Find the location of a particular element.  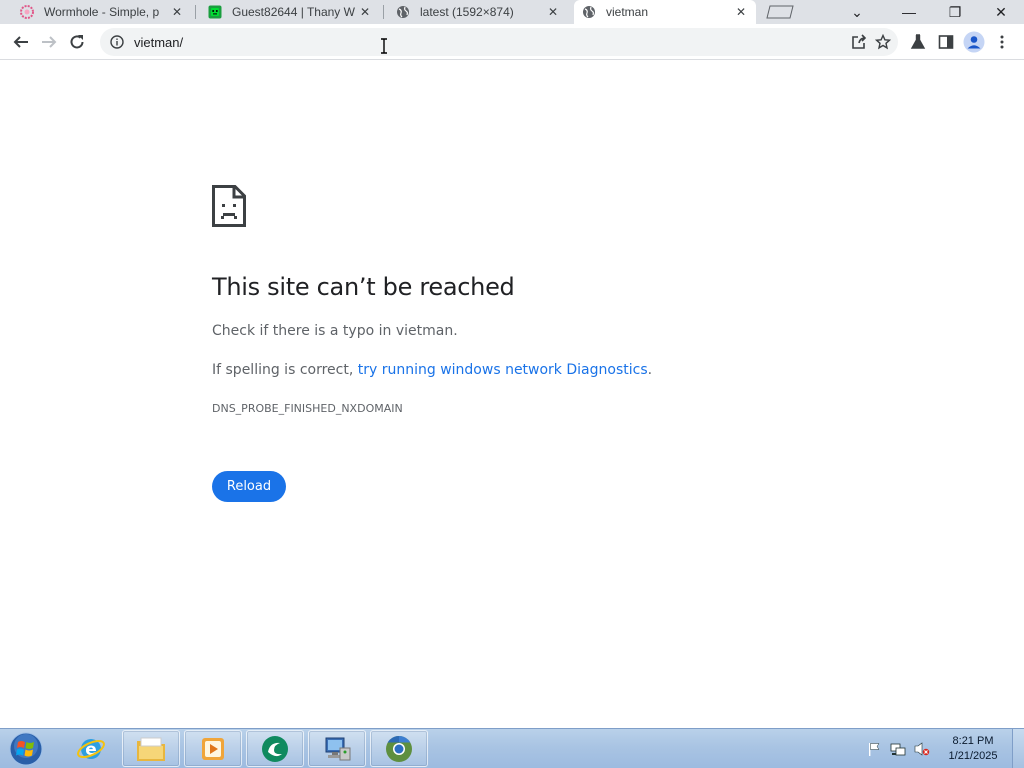

diagnostics-prefix: If spelling is correct, is located at coordinates (285, 370).